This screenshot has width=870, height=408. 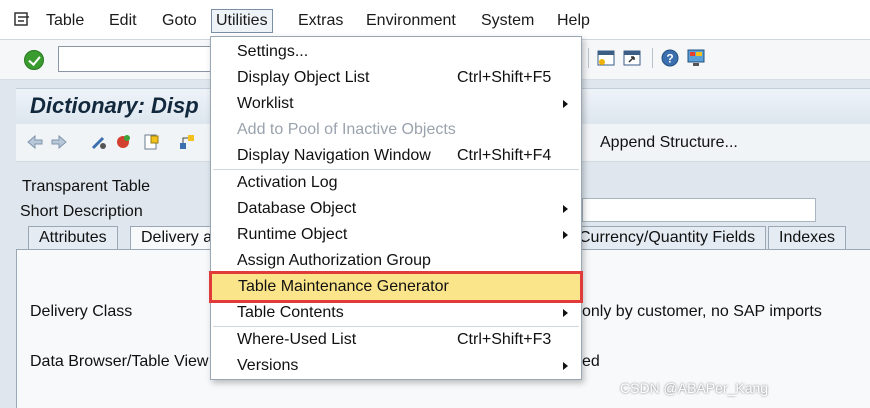 I want to click on menu-item-versions: Versions, so click(x=396, y=366).